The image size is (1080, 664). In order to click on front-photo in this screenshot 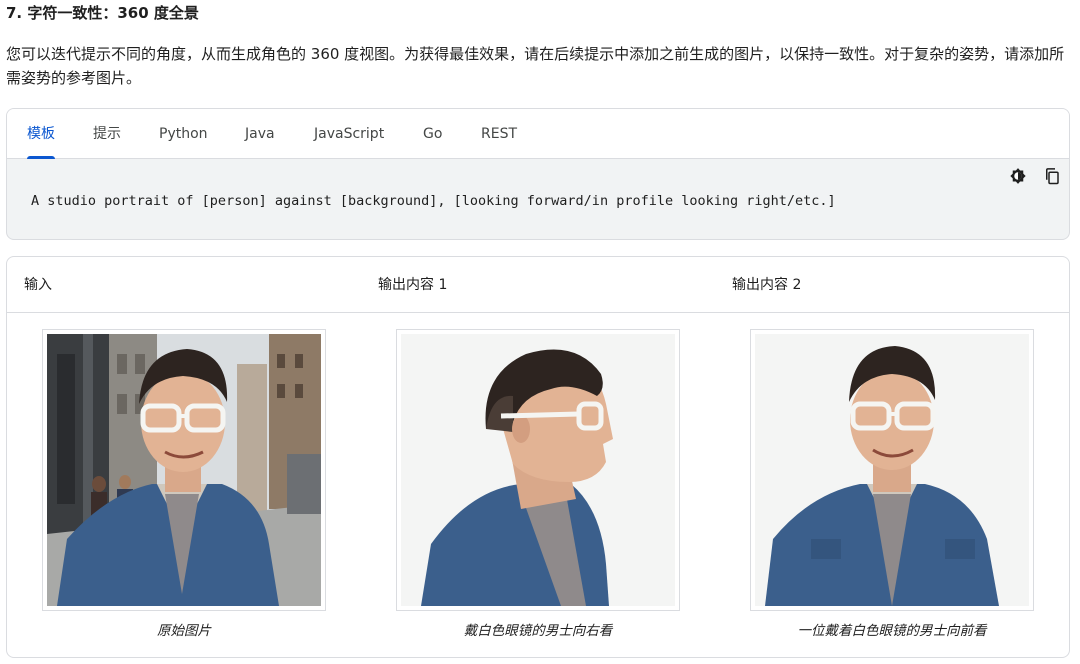, I will do `click(892, 470)`.